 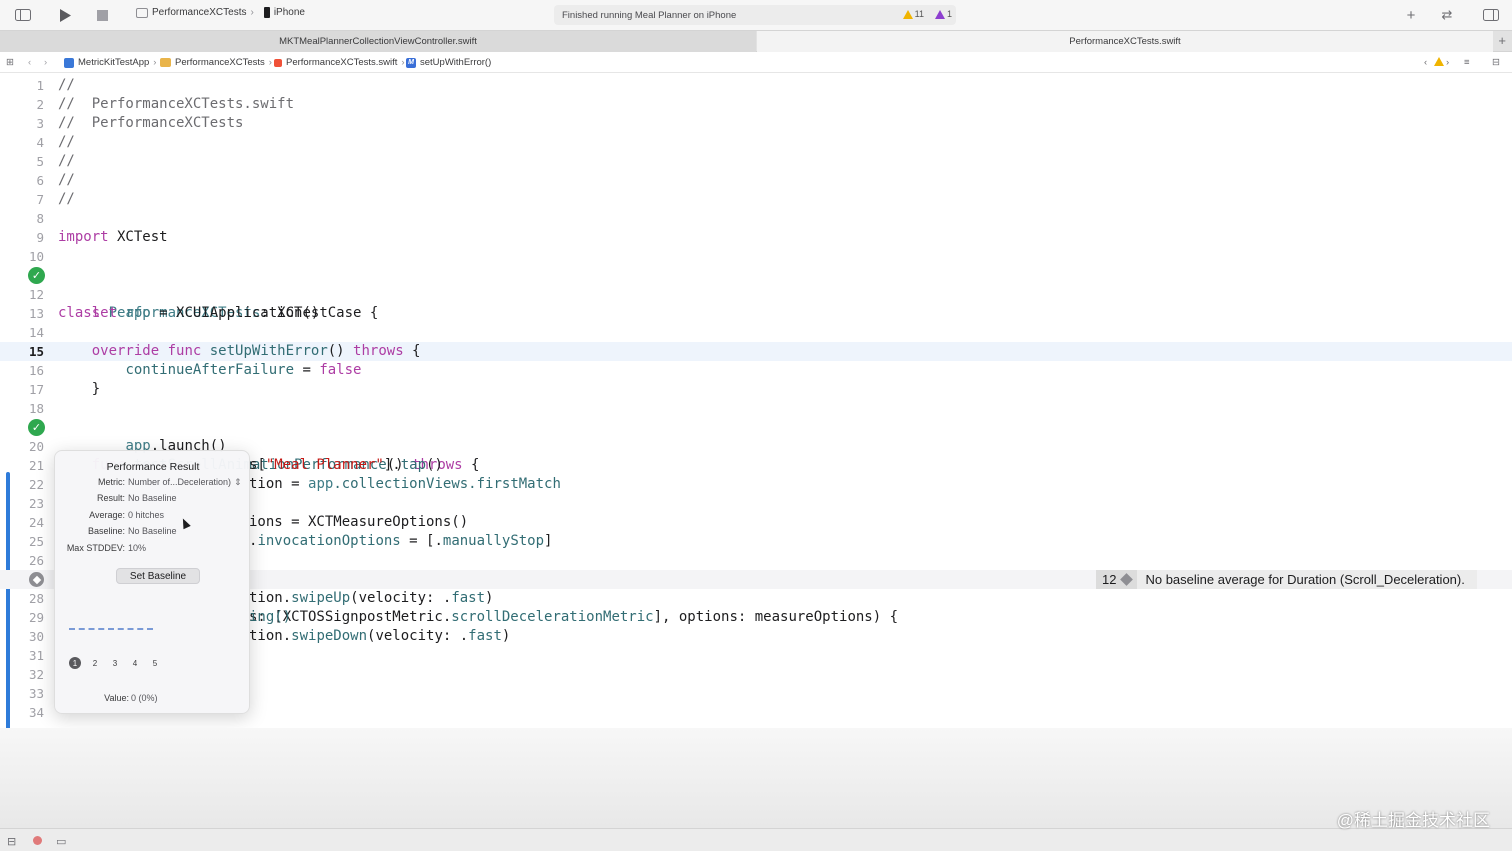 What do you see at coordinates (65, 15) in the screenshot?
I see `run-icon` at bounding box center [65, 15].